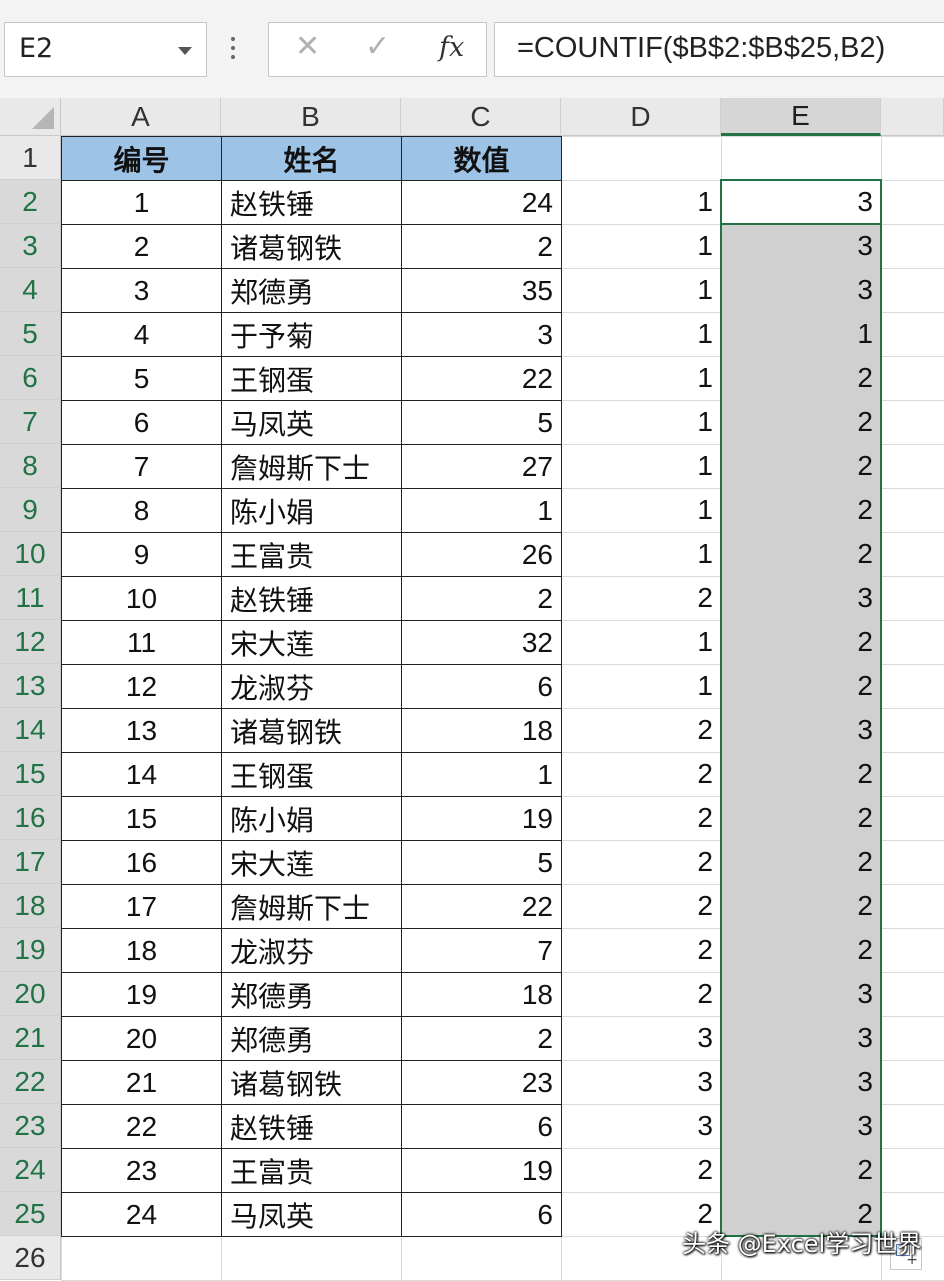 The image size is (944, 1281). Describe the element at coordinates (912, 117) in the screenshot. I see `column-header-extra` at that location.